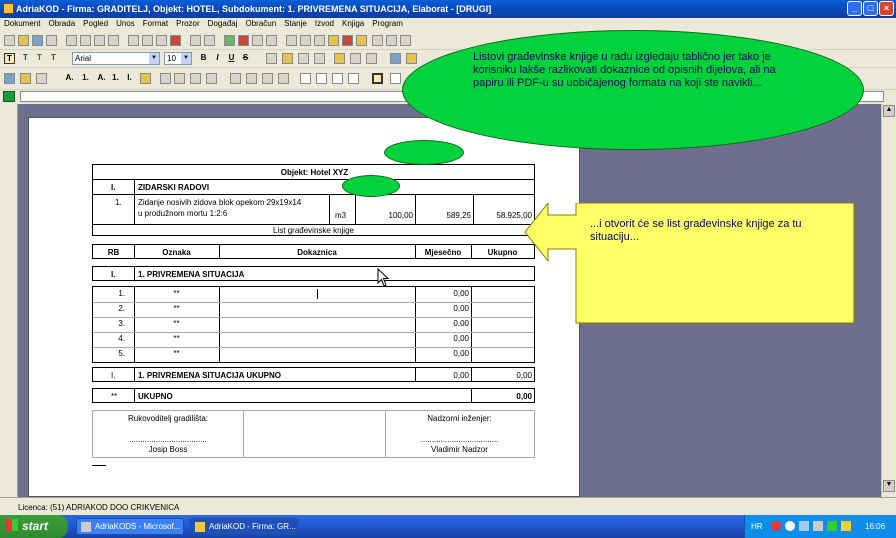 The image size is (896, 538). What do you see at coordinates (886, 8) in the screenshot?
I see `close-button: ×` at bounding box center [886, 8].